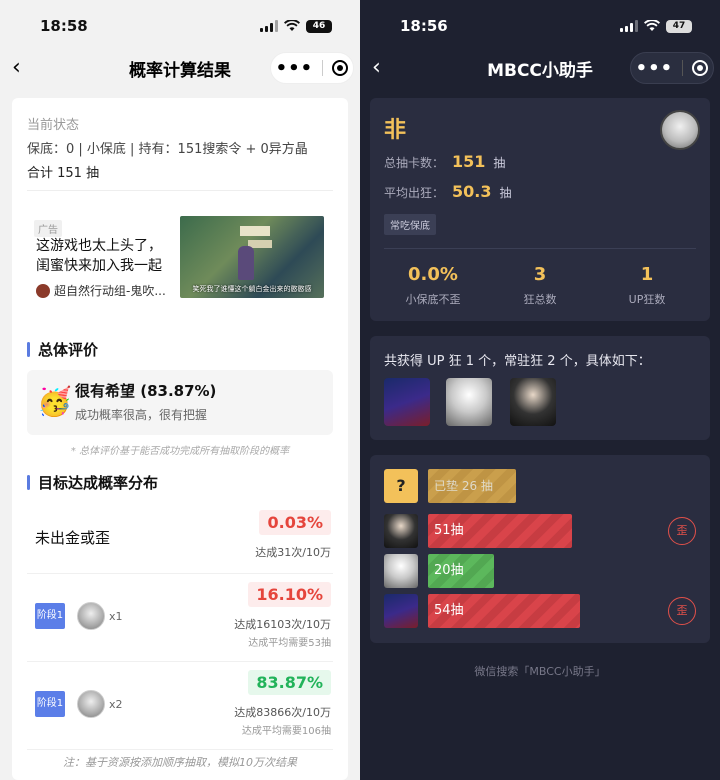 This screenshot has height=780, width=720. I want to click on status-time: 18:56, so click(424, 26).